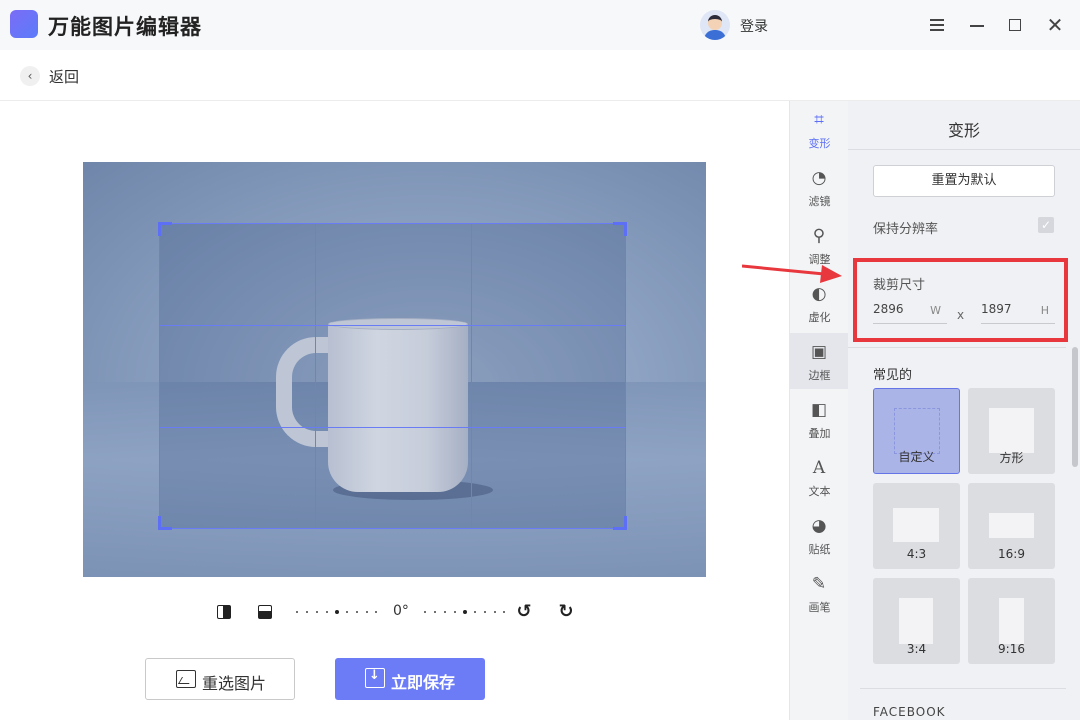  Describe the element at coordinates (819, 584) in the screenshot. I see `brush-icon: ✎` at that location.